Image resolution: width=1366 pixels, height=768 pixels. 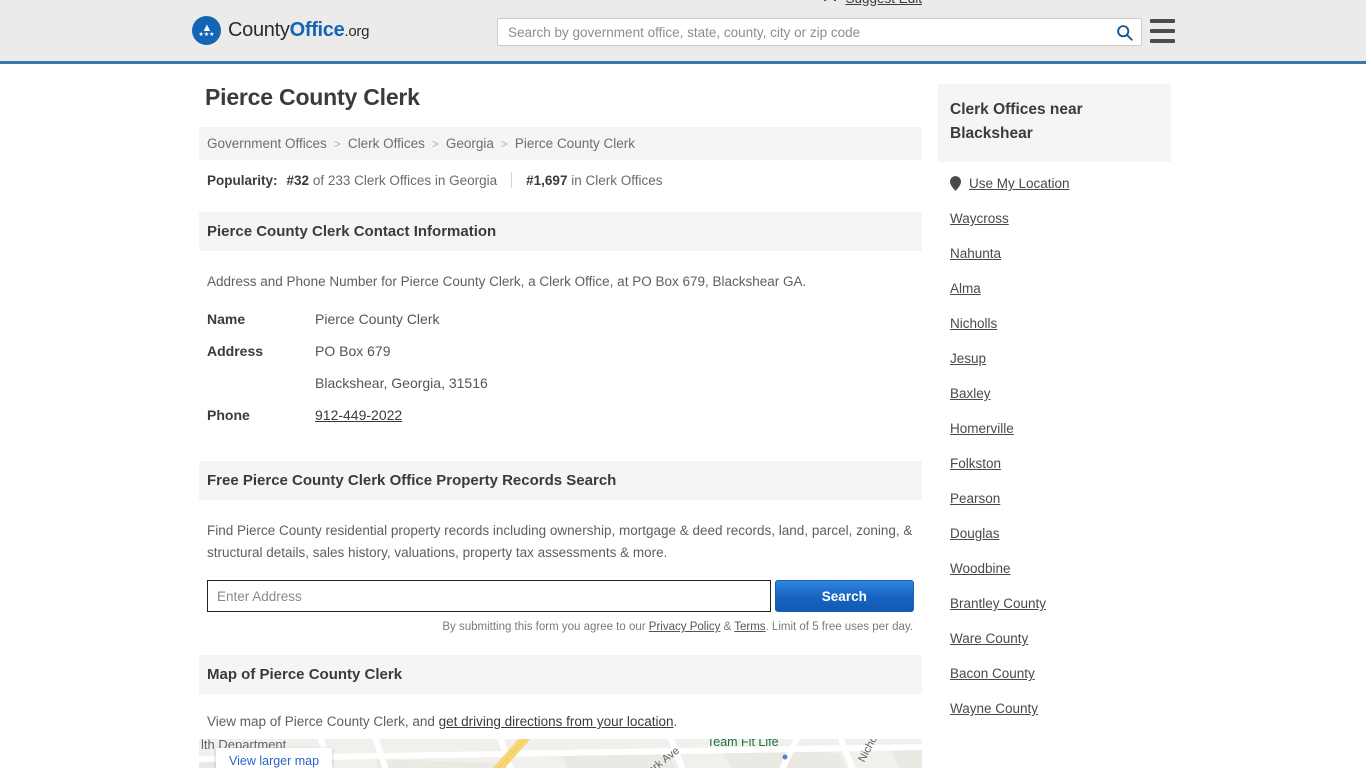 I want to click on sidebar-item-use-my-location: Use My Location, so click(x=1054, y=181).